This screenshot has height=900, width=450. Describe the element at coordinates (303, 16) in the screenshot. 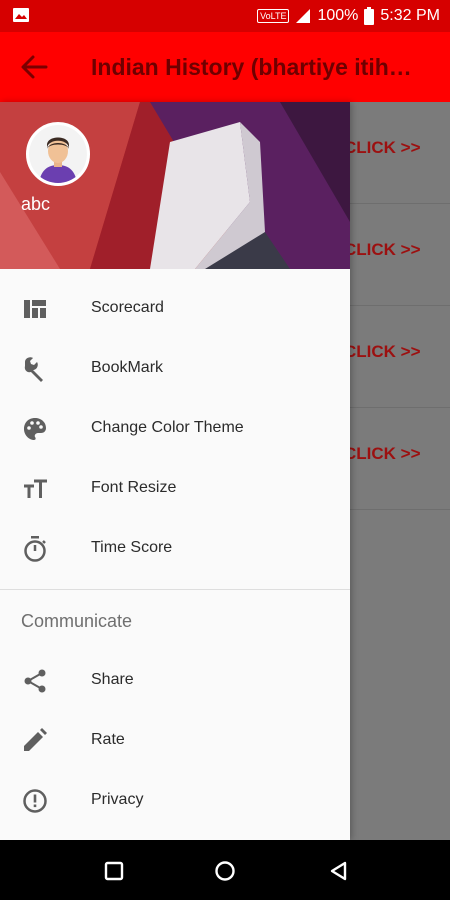

I see `signal-icon` at that location.